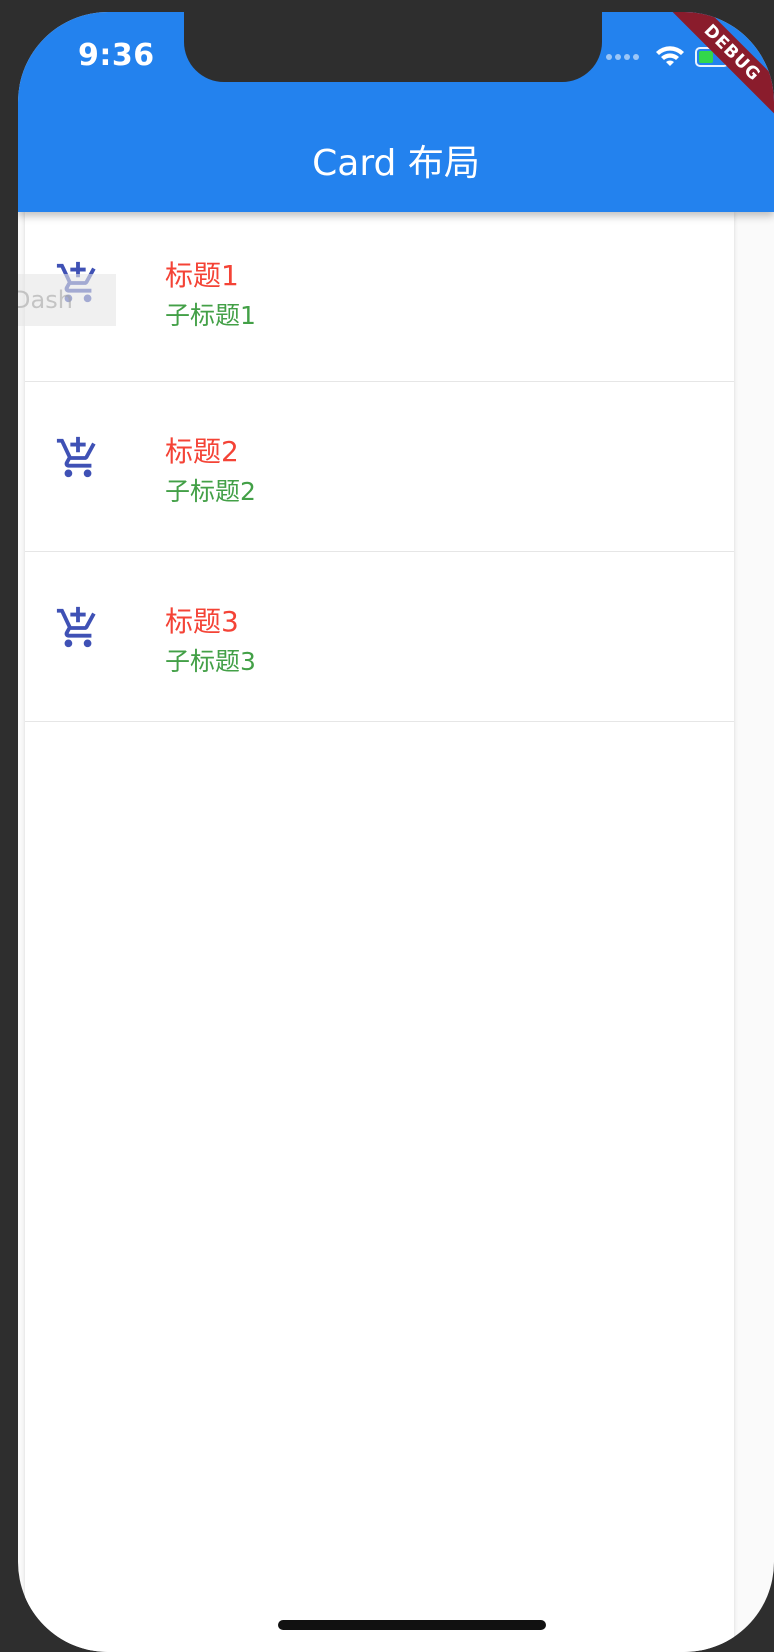 Image resolution: width=774 pixels, height=1652 pixels. I want to click on device-notch, so click(393, 47).